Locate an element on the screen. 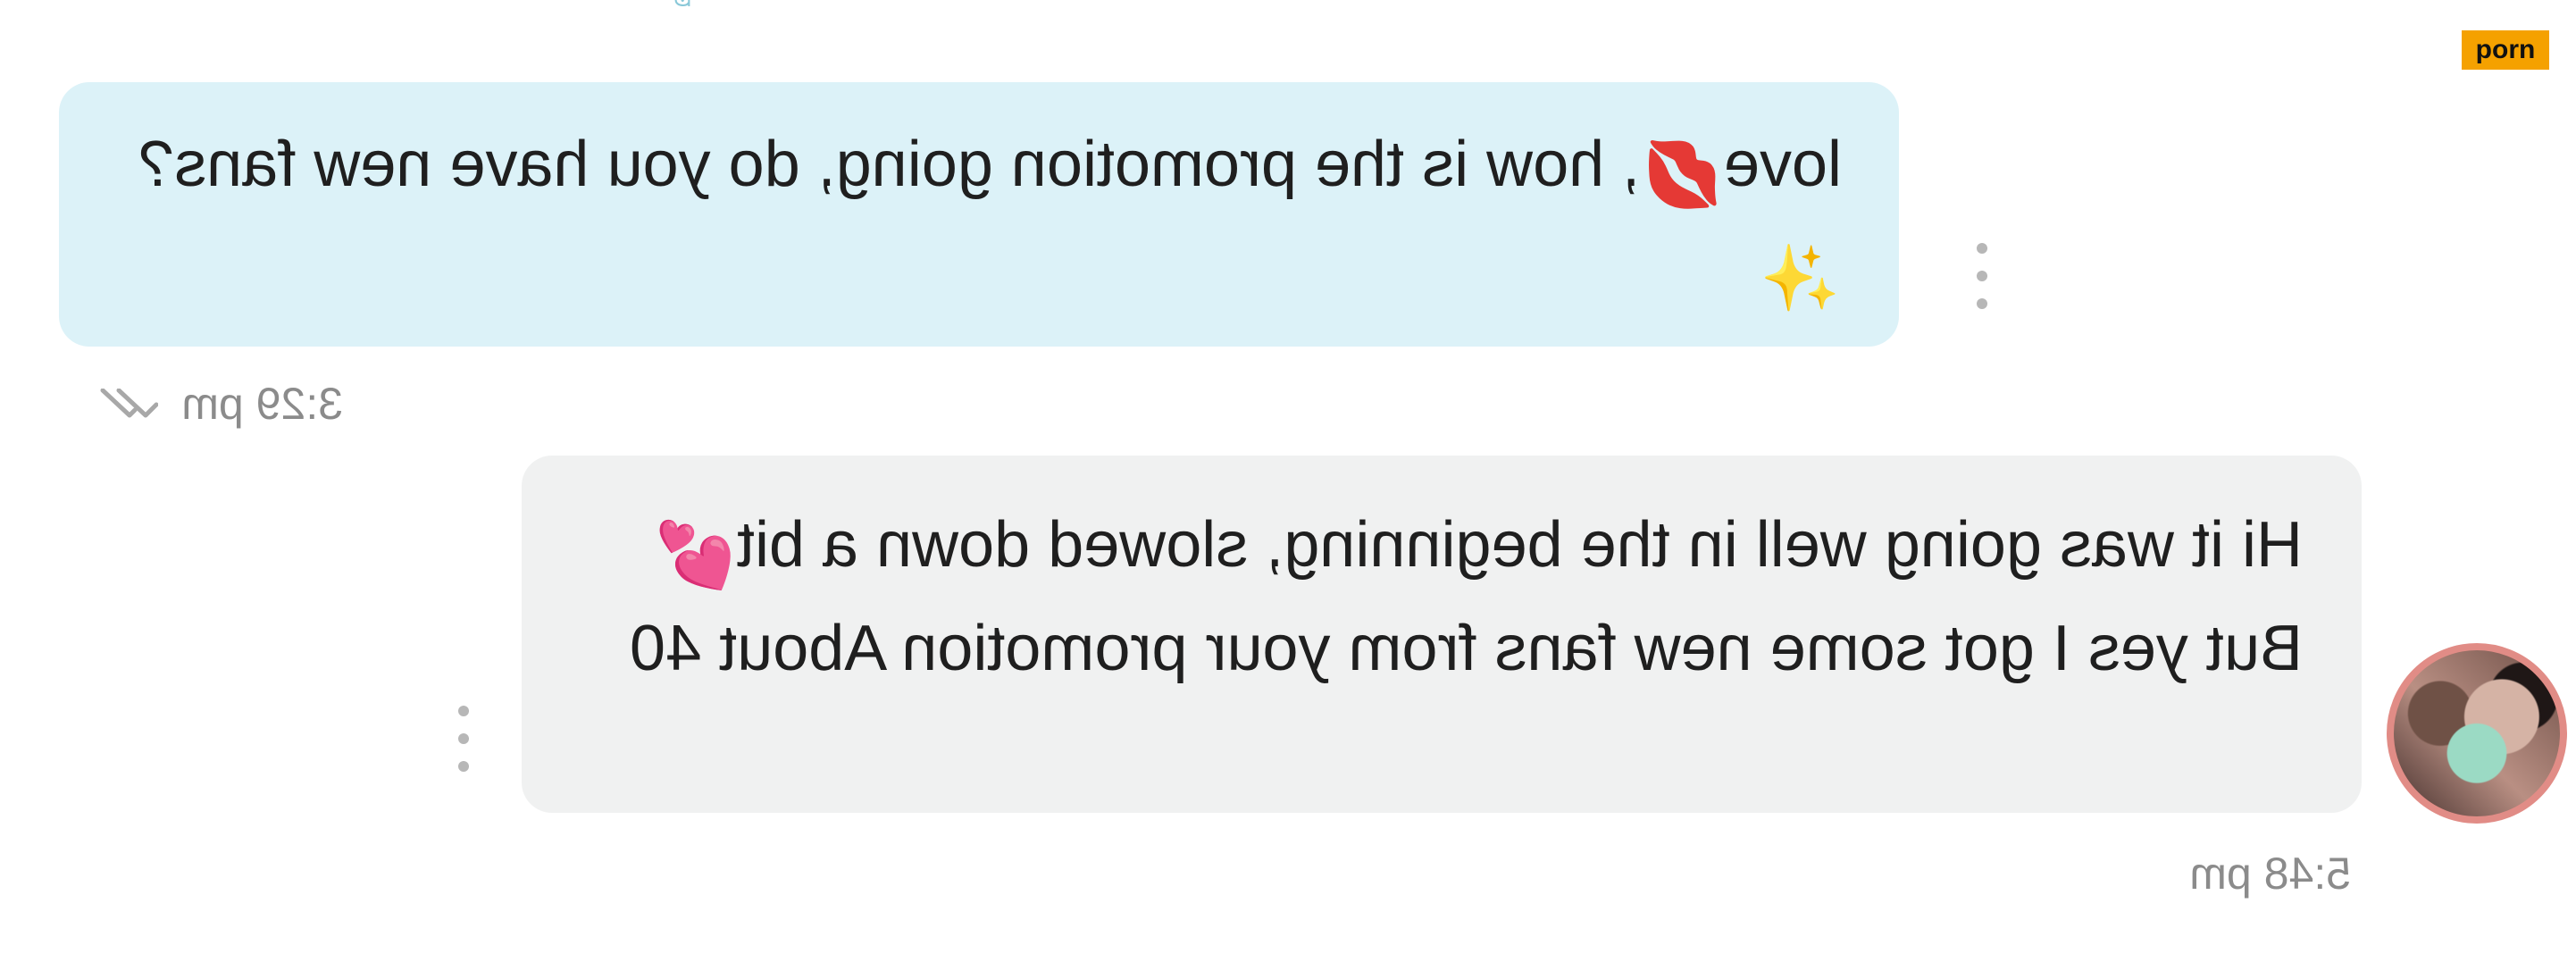 This screenshot has height=962, width=2576. double-check-icon is located at coordinates (130, 403).